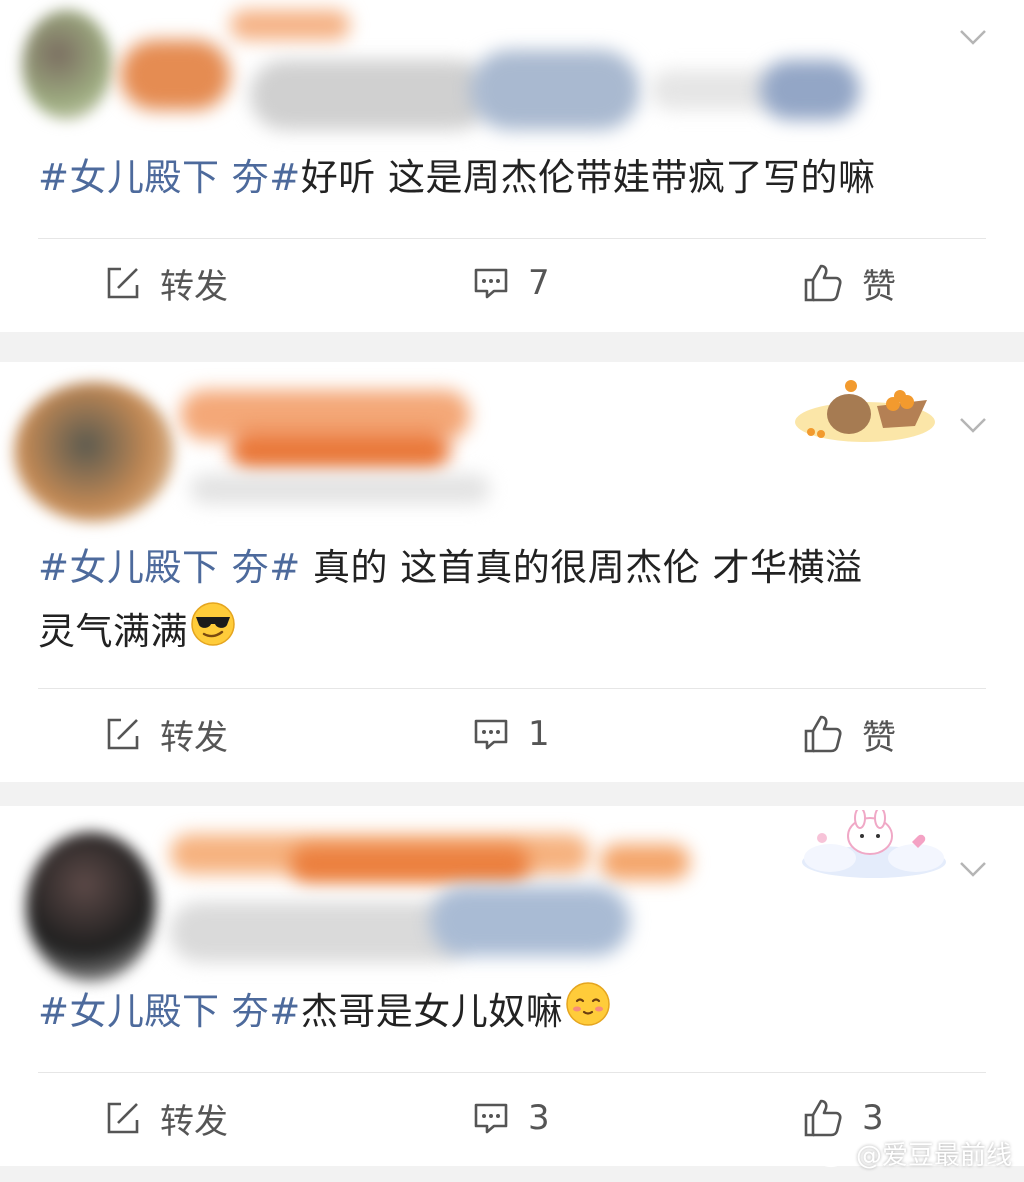 Image resolution: width=1024 pixels, height=1182 pixels. Describe the element at coordinates (832, 1154) in the screenshot. I see `weibo-logo-icon` at that location.